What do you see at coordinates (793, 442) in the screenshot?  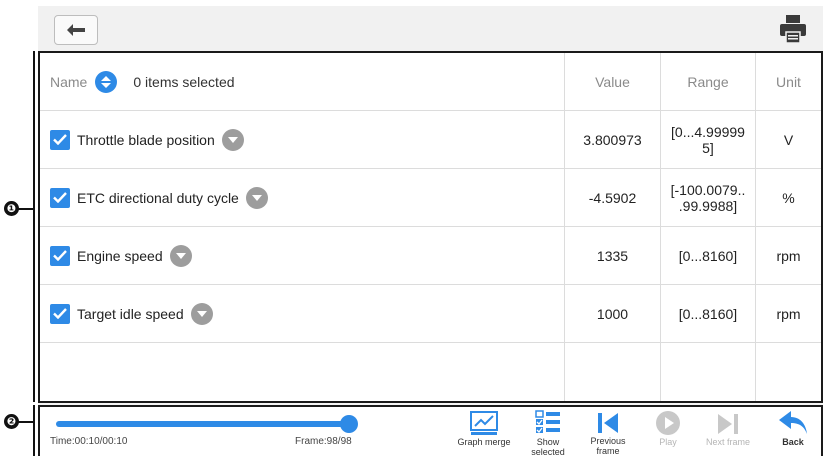 I see `back-label: Back` at bounding box center [793, 442].